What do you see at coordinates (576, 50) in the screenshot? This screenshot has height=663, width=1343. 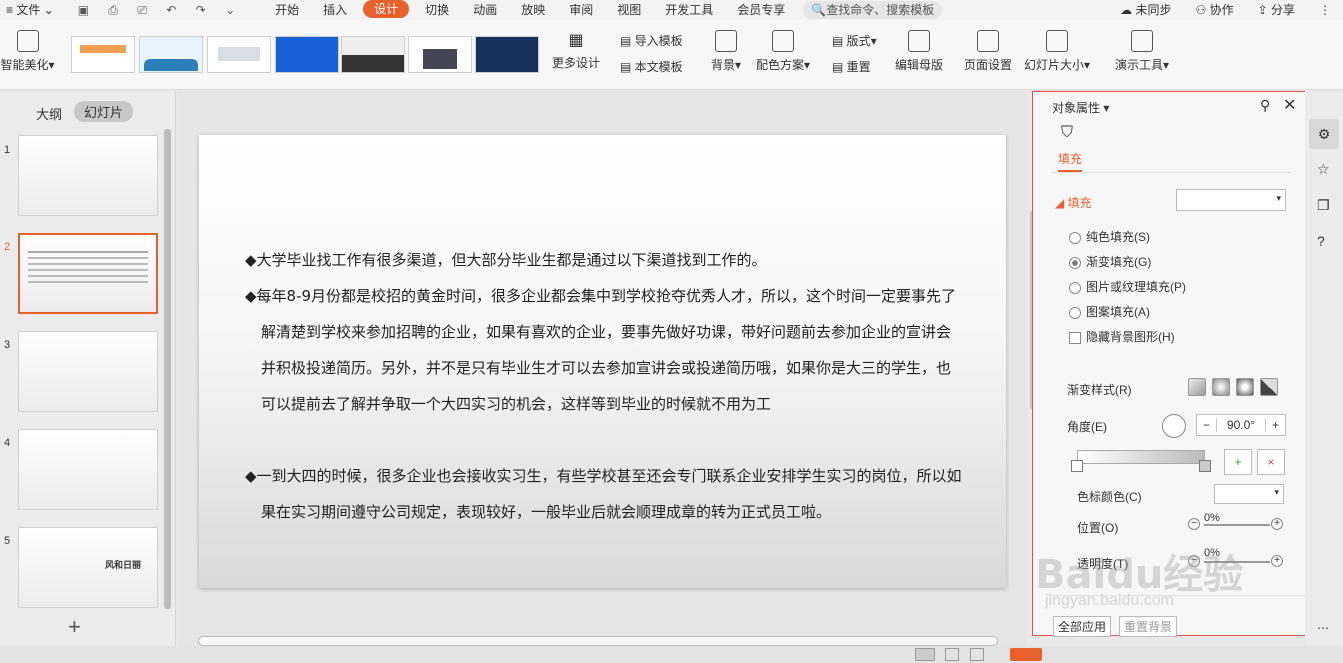 I see `more-design-button: ▦ 更多设计` at bounding box center [576, 50].